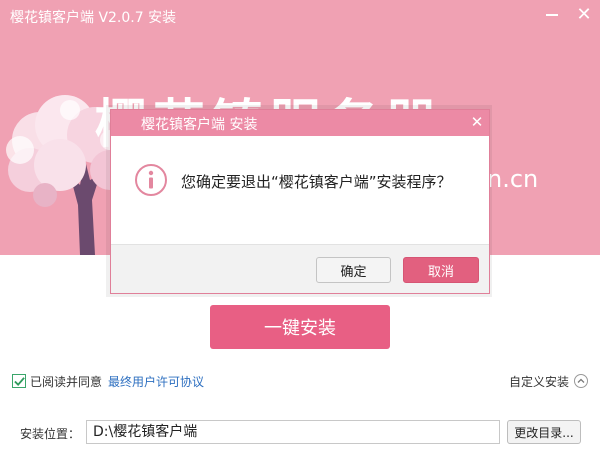 This screenshot has height=460, width=600. Describe the element at coordinates (441, 270) in the screenshot. I see `cancel-button: 取消` at that location.